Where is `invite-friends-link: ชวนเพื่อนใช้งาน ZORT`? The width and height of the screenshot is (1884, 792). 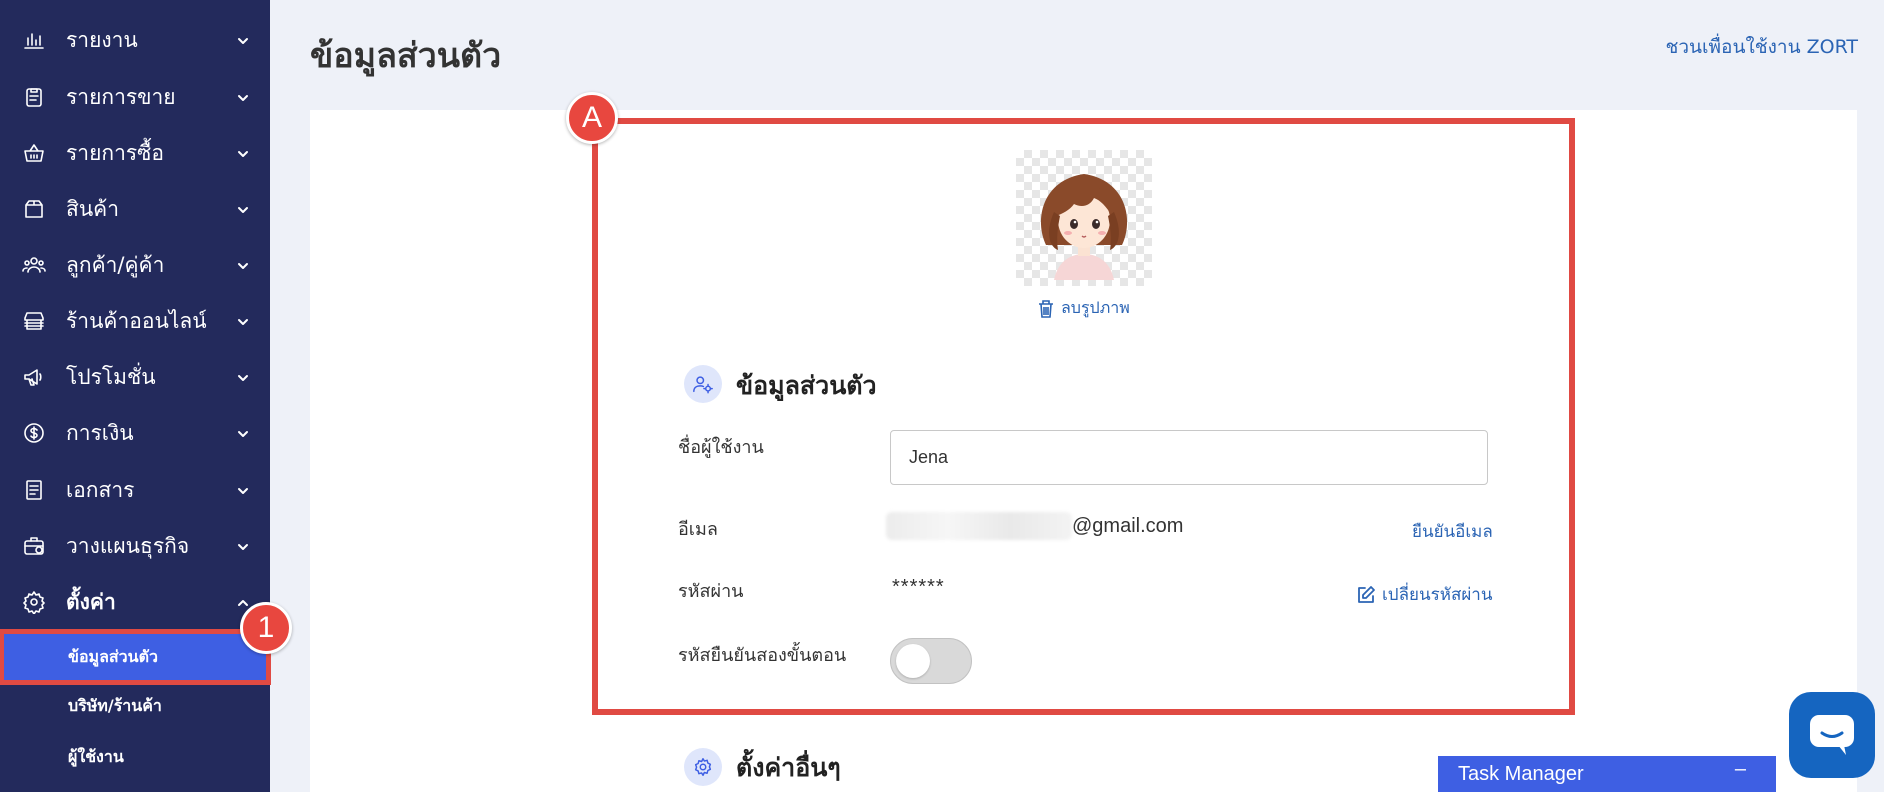 invite-friends-link: ชวนเพื่อนใช้งาน ZORT is located at coordinates (1761, 47).